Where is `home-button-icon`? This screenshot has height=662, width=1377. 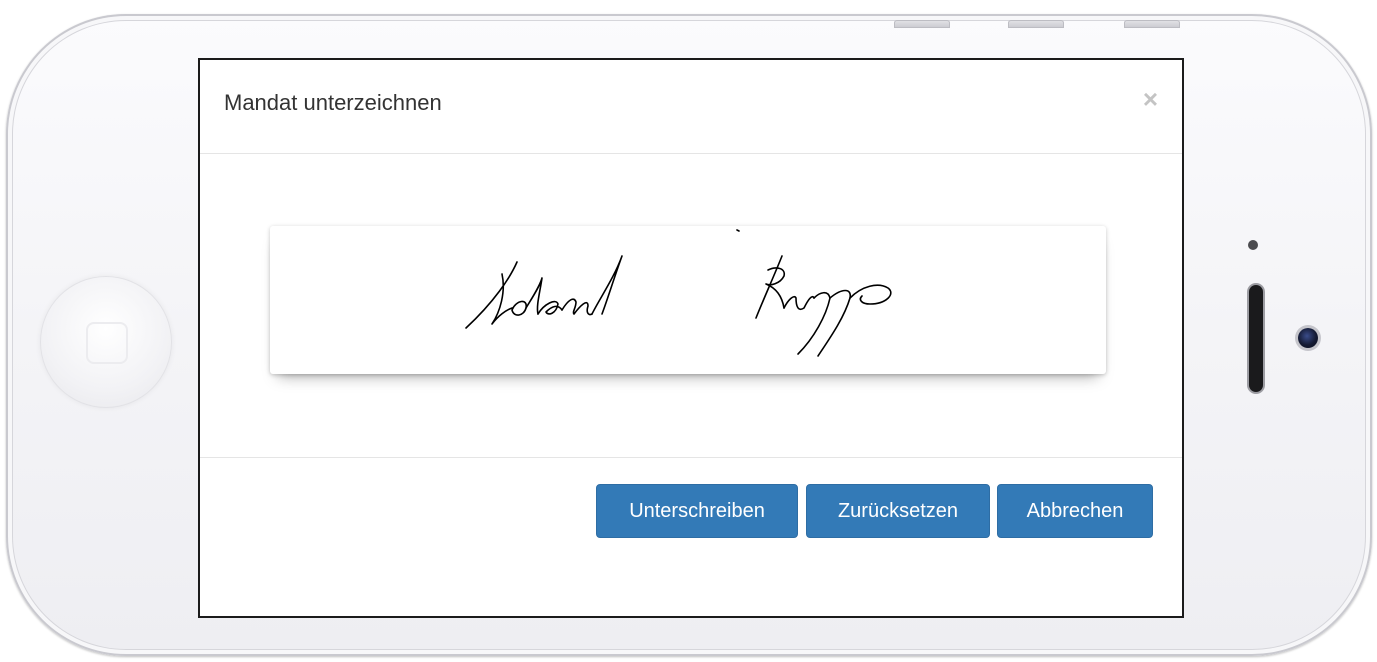 home-button-icon is located at coordinates (106, 342).